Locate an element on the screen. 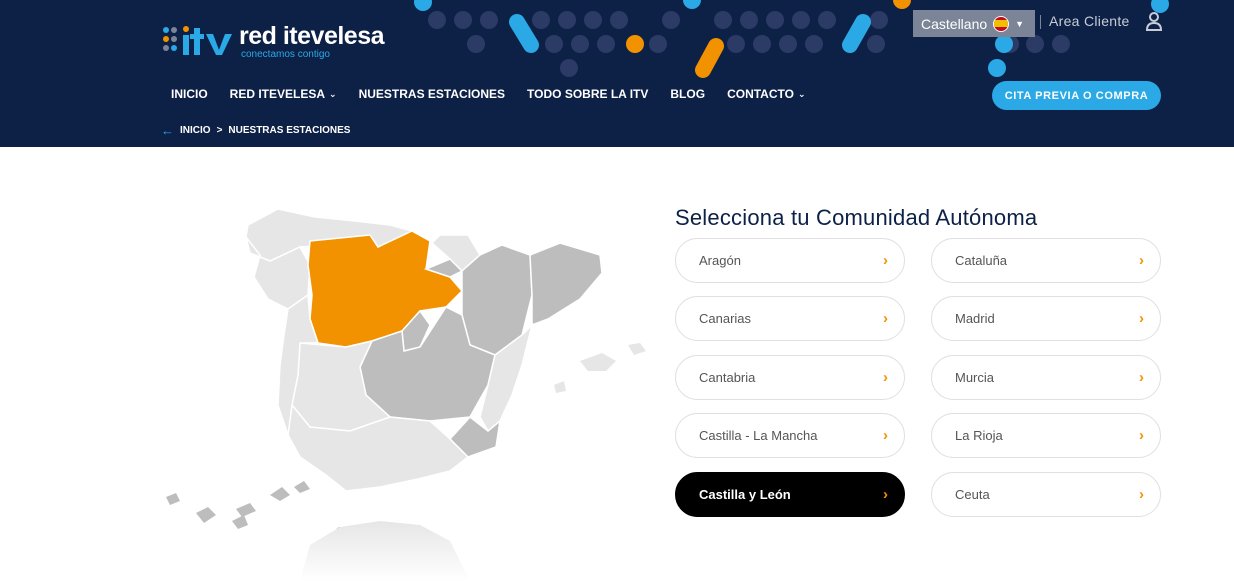  spain-flag-icon is located at coordinates (1001, 23).